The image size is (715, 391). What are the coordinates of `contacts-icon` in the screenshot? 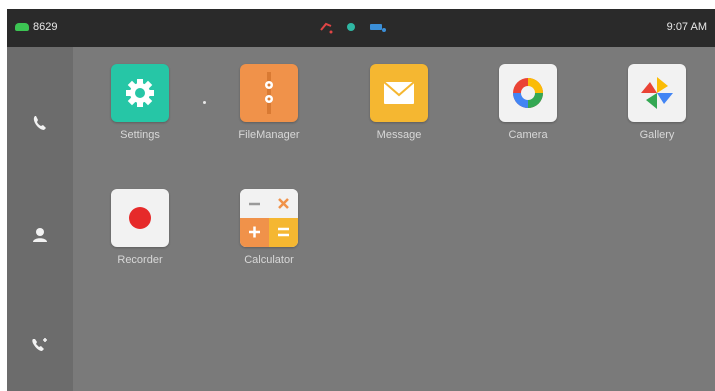 It's located at (40, 237).